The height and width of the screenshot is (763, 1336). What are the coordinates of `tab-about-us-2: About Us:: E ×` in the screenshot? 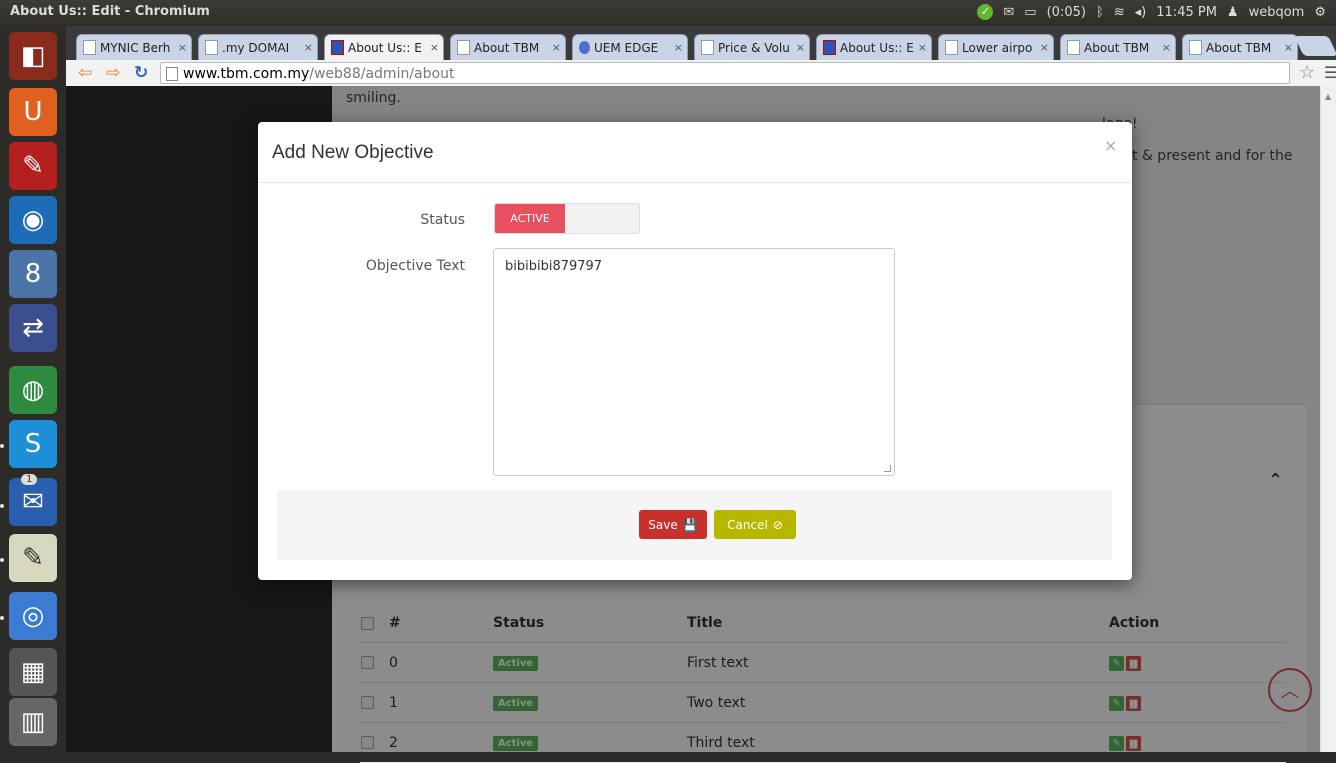 It's located at (874, 47).